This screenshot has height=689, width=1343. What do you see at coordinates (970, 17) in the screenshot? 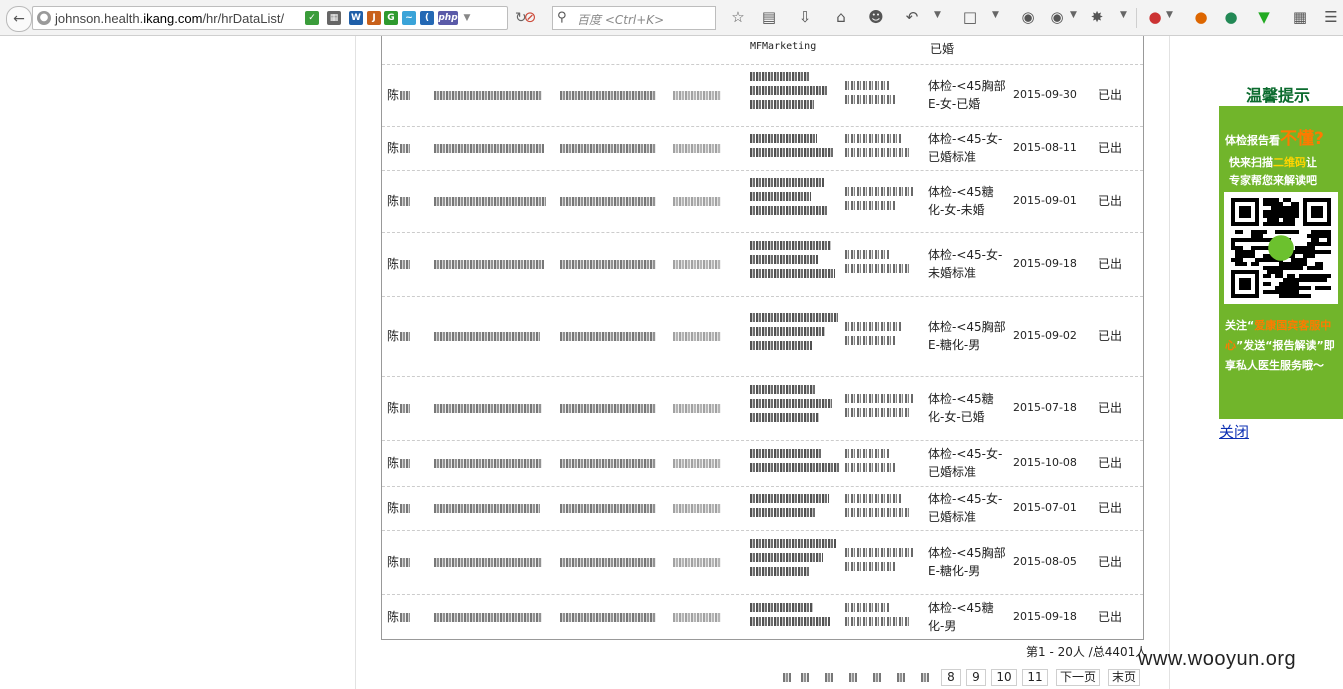
I see `crop-icon: □` at bounding box center [970, 17].